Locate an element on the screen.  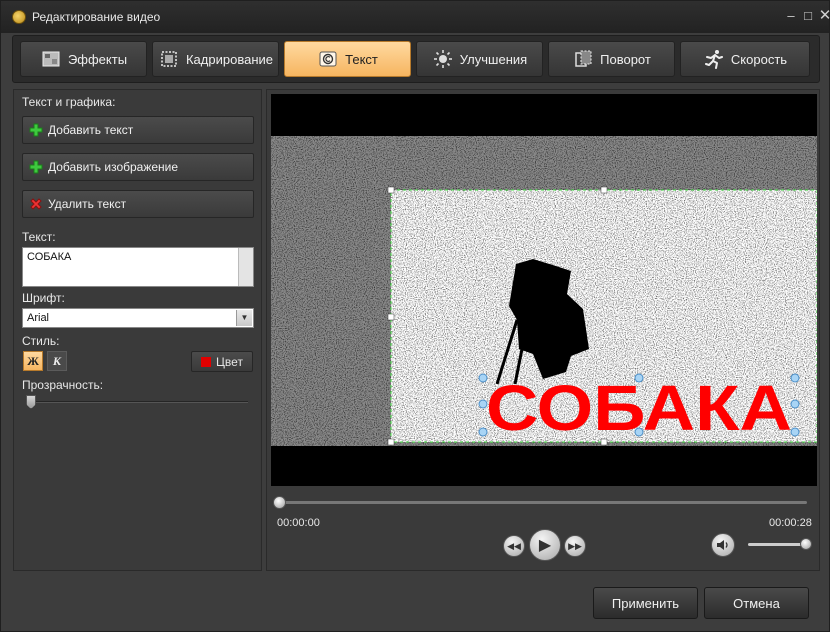
rewind-icon: ◀◀ is located at coordinates (514, 545).